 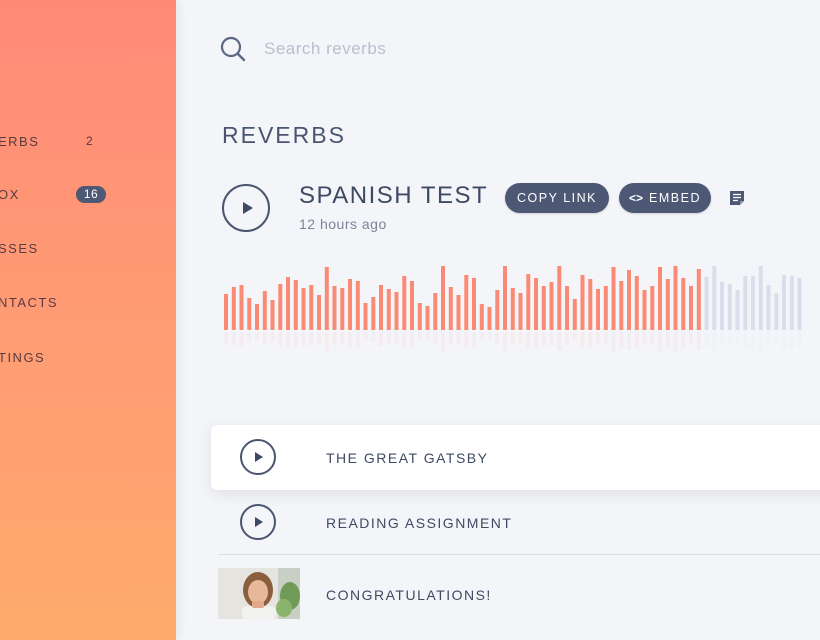 I want to click on sidebar-item-label: TINGS, so click(x=23, y=357).